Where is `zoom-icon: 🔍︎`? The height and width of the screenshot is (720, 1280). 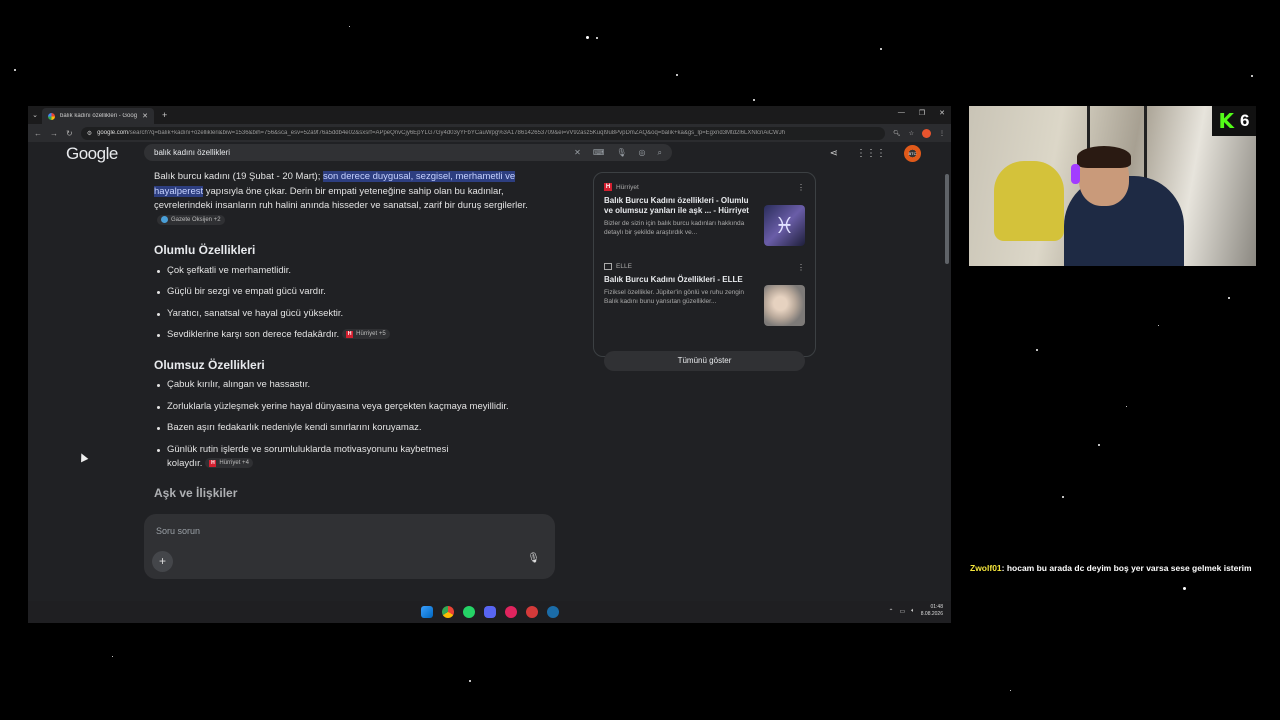
zoom-icon: 🔍︎ is located at coordinates (897, 133).